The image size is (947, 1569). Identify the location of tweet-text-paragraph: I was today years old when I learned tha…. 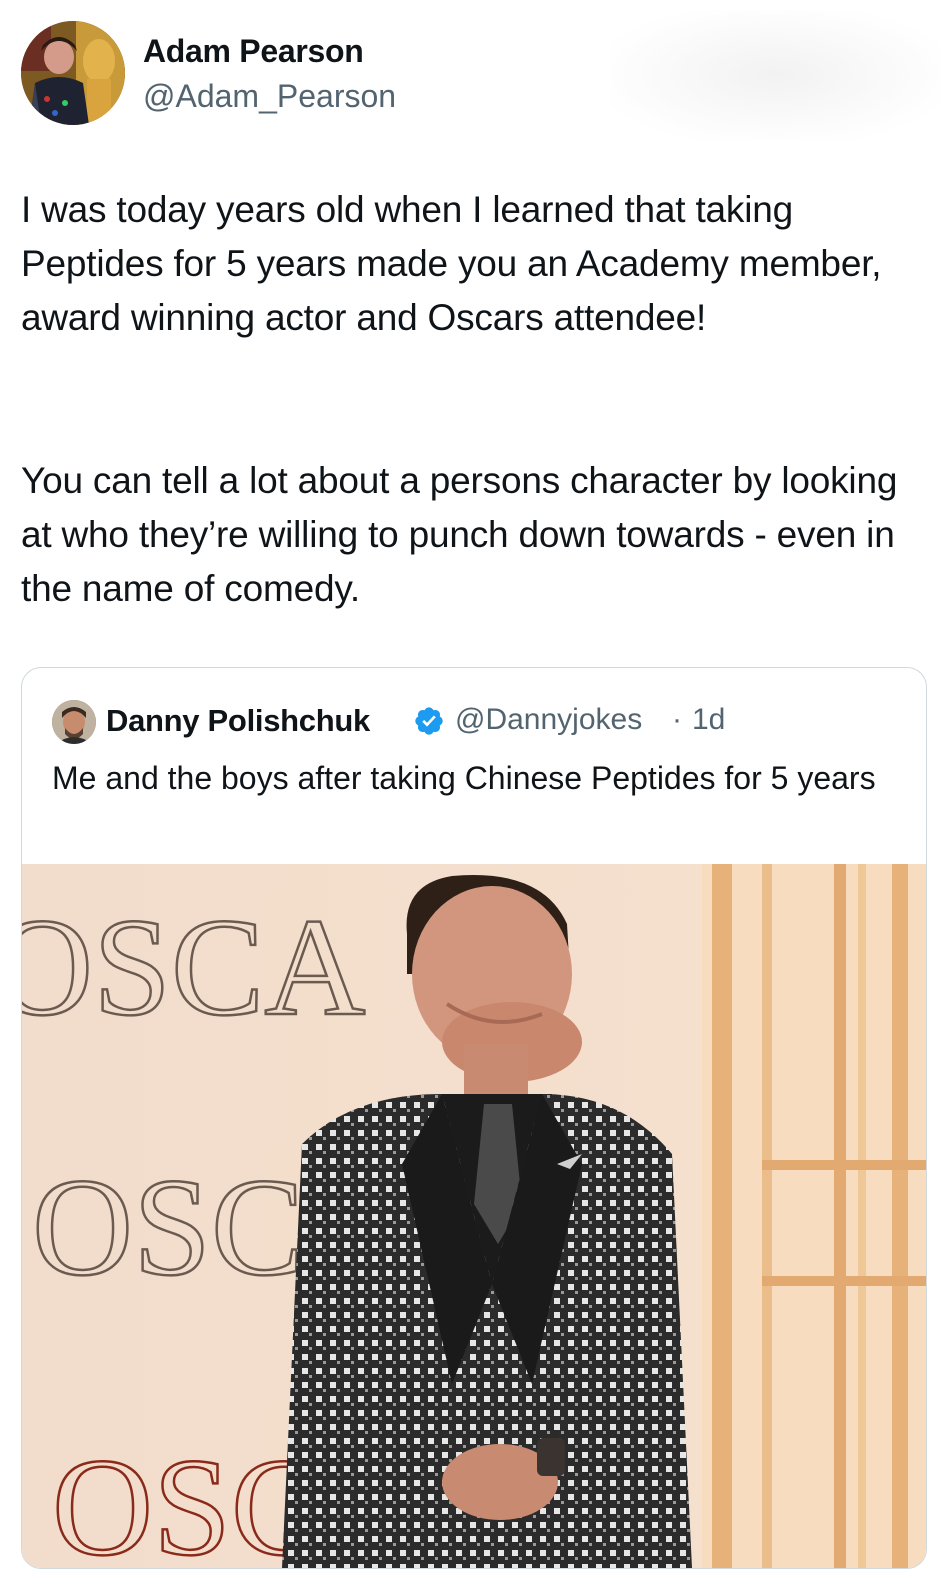
(451, 263).